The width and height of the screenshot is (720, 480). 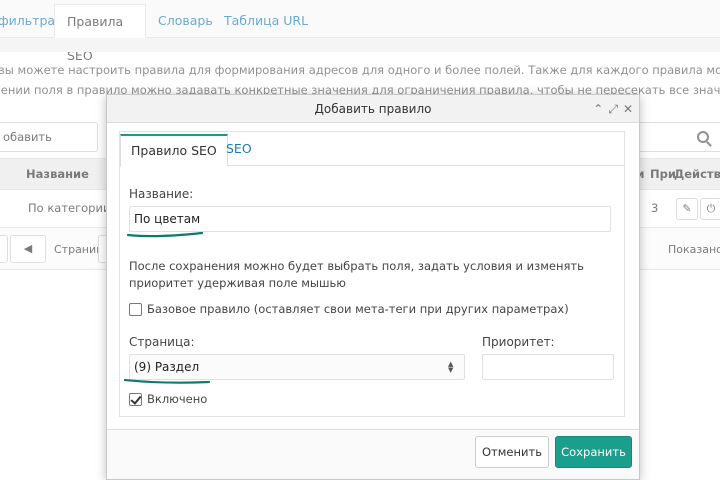 What do you see at coordinates (512, 452) in the screenshot?
I see `cancel-button: Отменить` at bounding box center [512, 452].